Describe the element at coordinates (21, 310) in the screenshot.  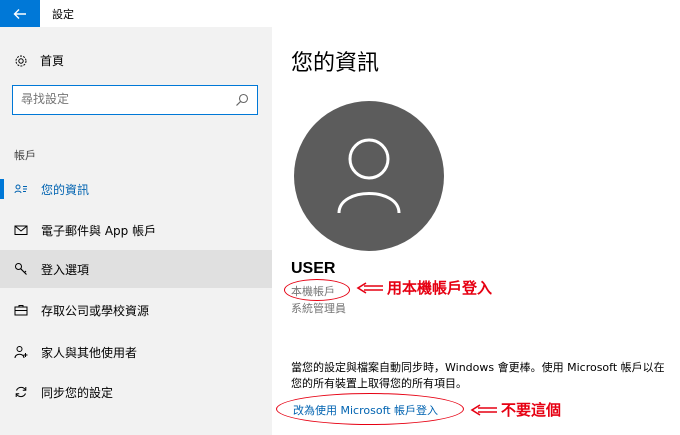
I see `briefcase-icon` at that location.